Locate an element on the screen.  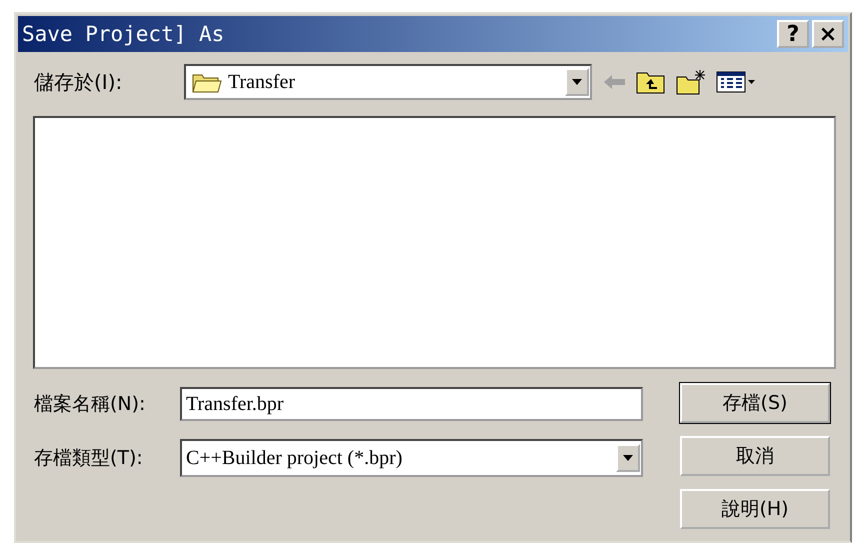
field-label: 檔案名稱(N): is located at coordinates (90, 404).